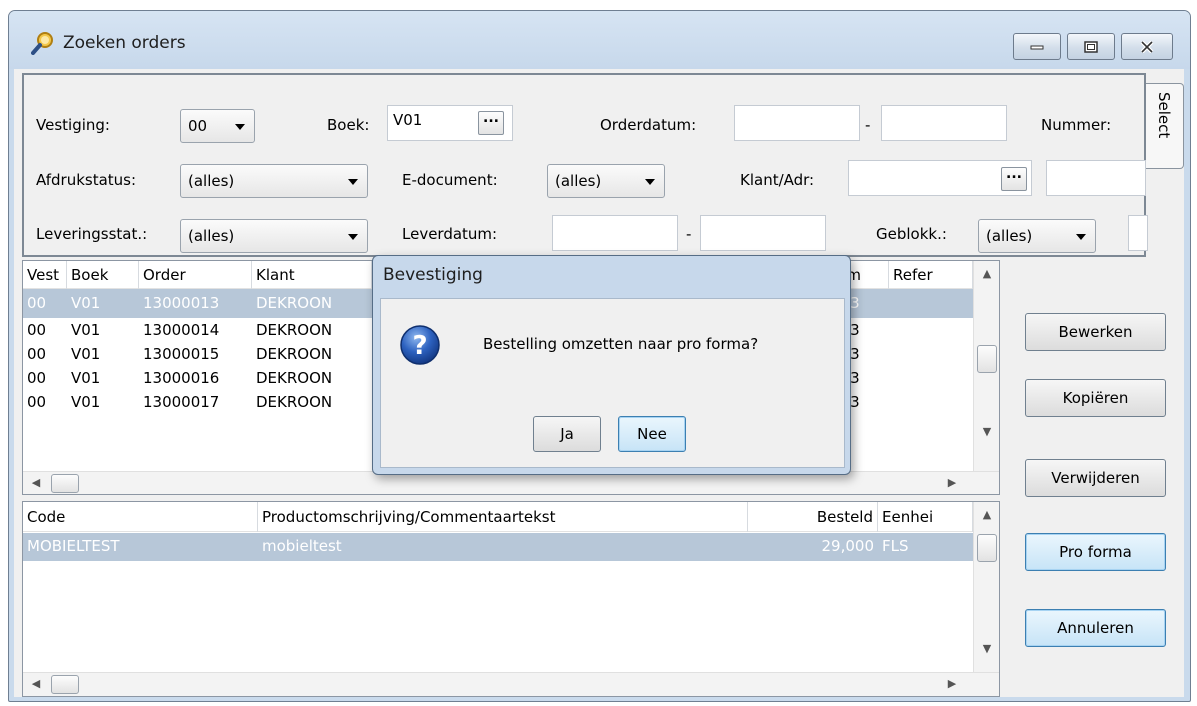 Image resolution: width=1197 pixels, height=706 pixels. Describe the element at coordinates (124, 43) in the screenshot. I see `window-title: Zoeken orders` at that location.